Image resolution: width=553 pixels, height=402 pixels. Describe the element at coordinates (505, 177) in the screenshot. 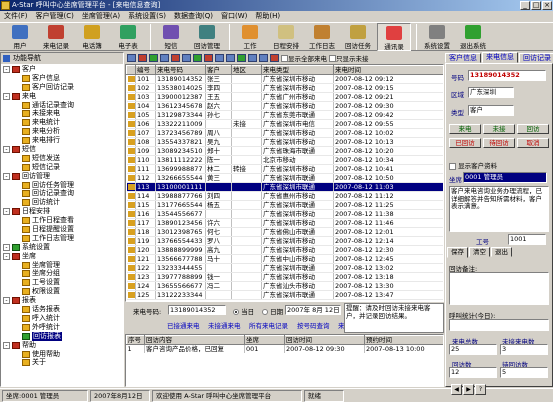

I see `agent-select: 0001 管理员` at that location.